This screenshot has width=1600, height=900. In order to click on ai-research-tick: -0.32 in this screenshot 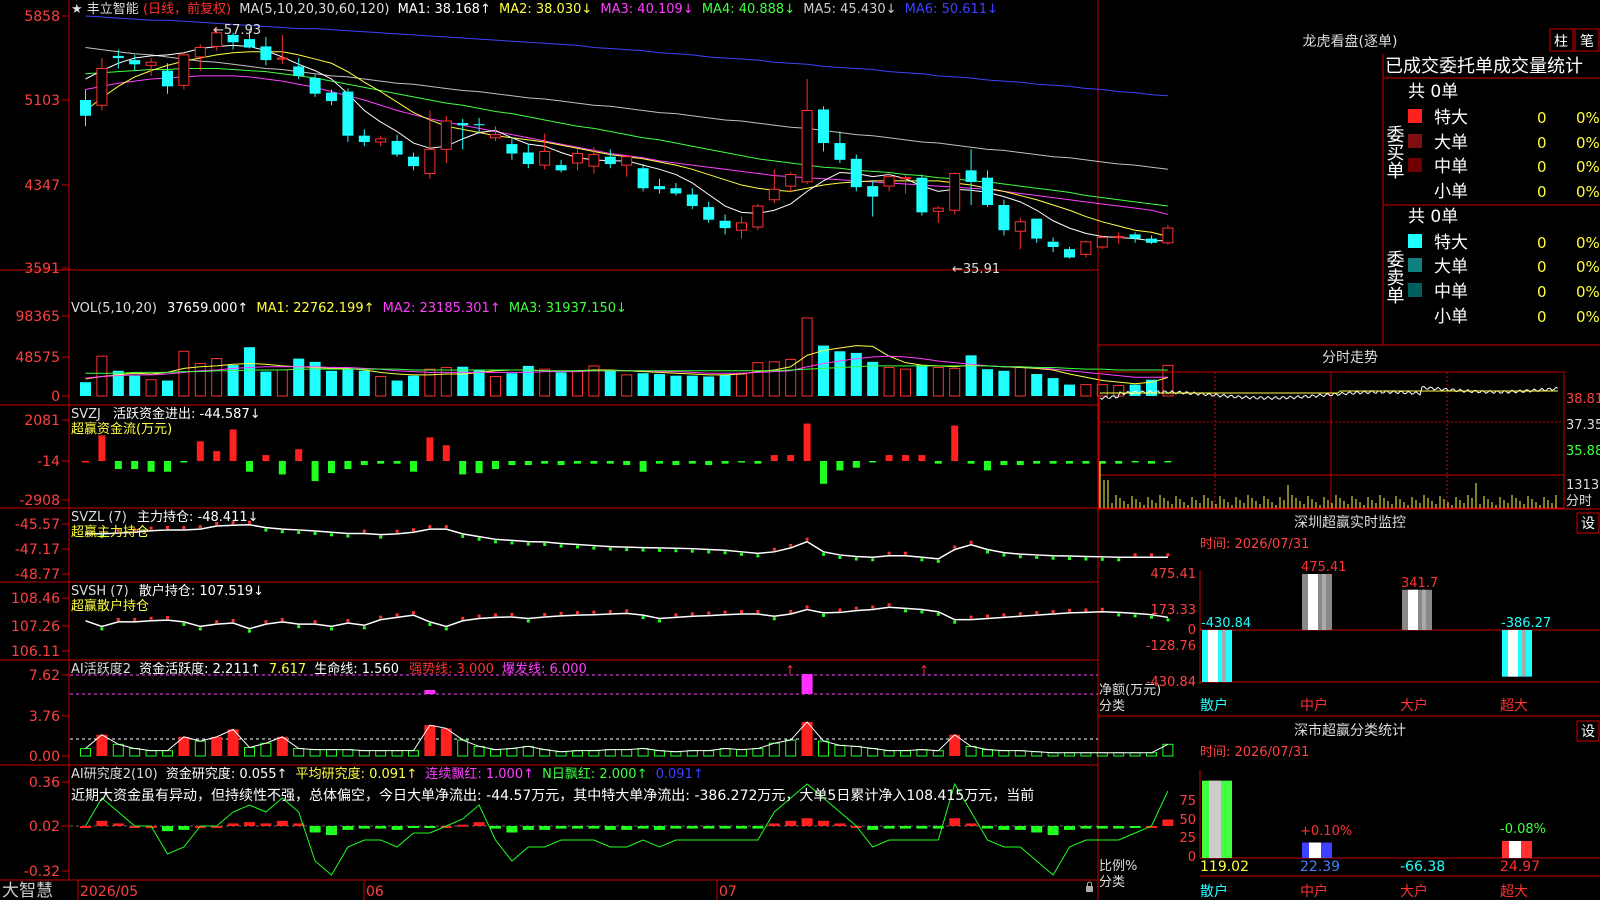, I will do `click(42, 872)`.